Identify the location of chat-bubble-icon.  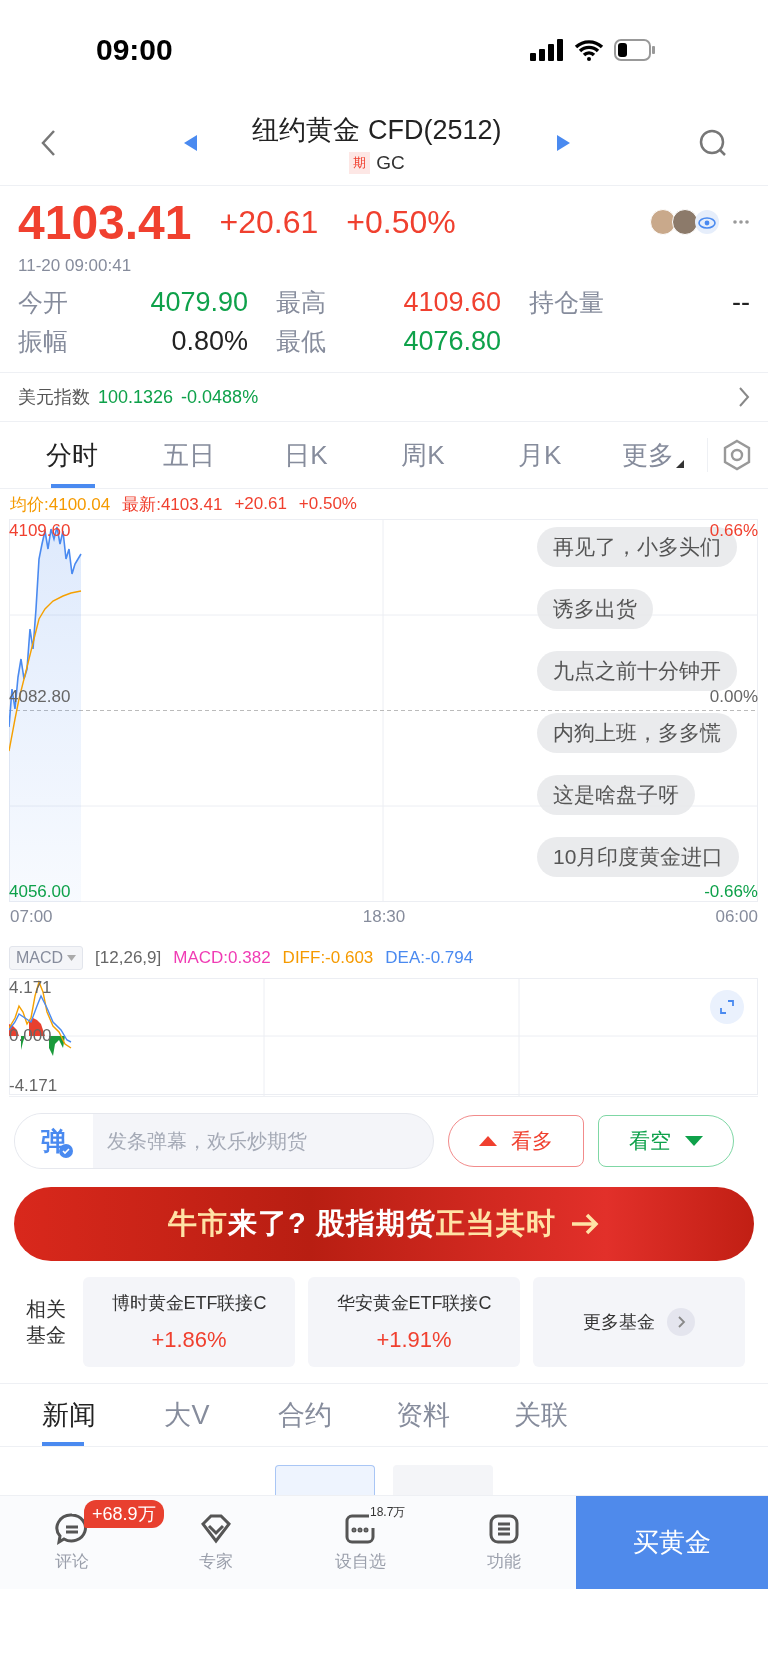
(72, 1529).